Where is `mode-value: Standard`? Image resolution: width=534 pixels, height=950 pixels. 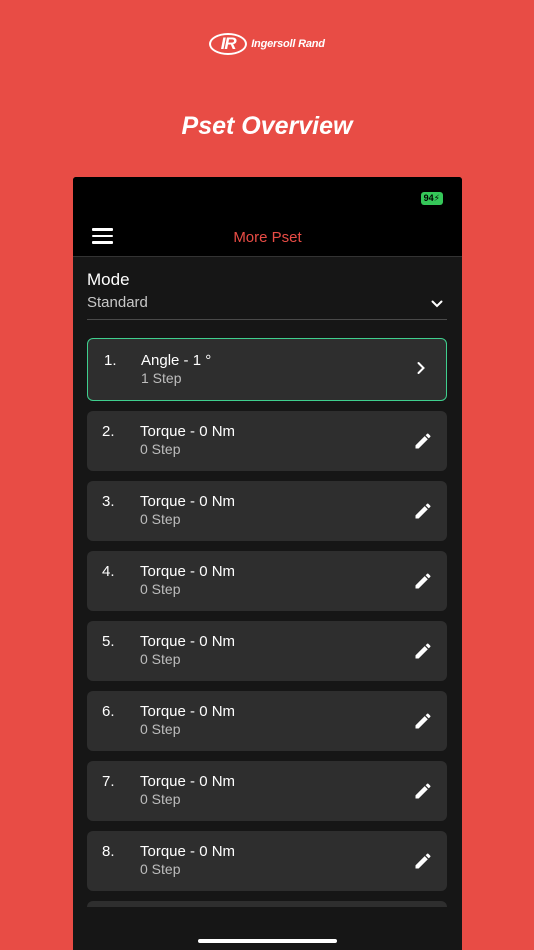
mode-value: Standard is located at coordinates (117, 302).